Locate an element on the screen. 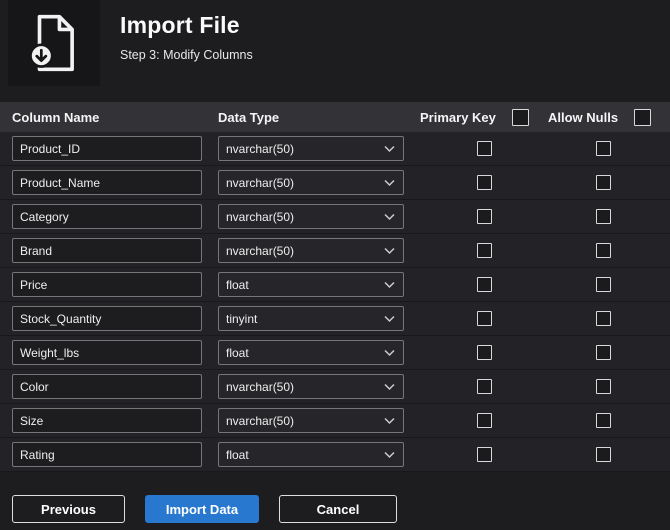 The height and width of the screenshot is (530, 670). footer-buttons: Previous Import Data Cancel is located at coordinates (341, 509).